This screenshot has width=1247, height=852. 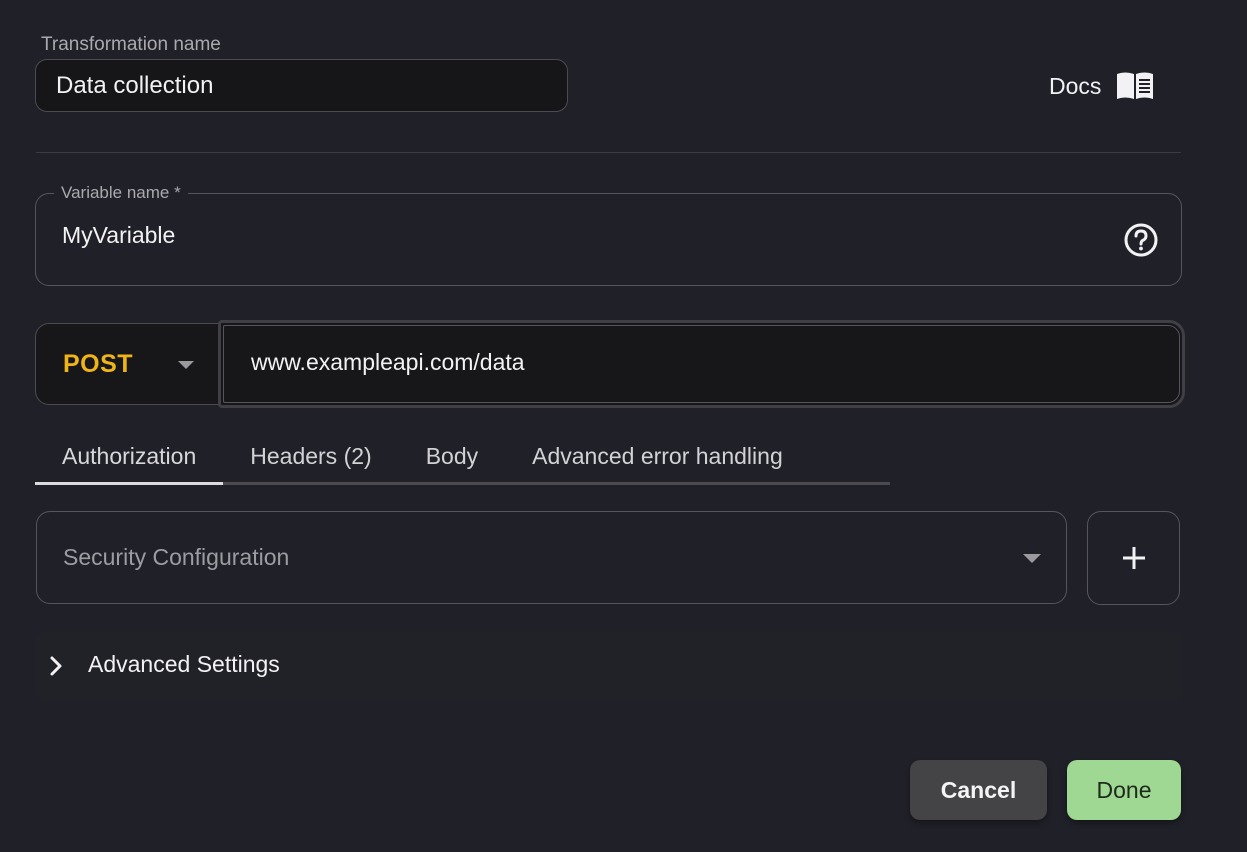 I want to click on variable-name-value: MyVariable, so click(x=119, y=235).